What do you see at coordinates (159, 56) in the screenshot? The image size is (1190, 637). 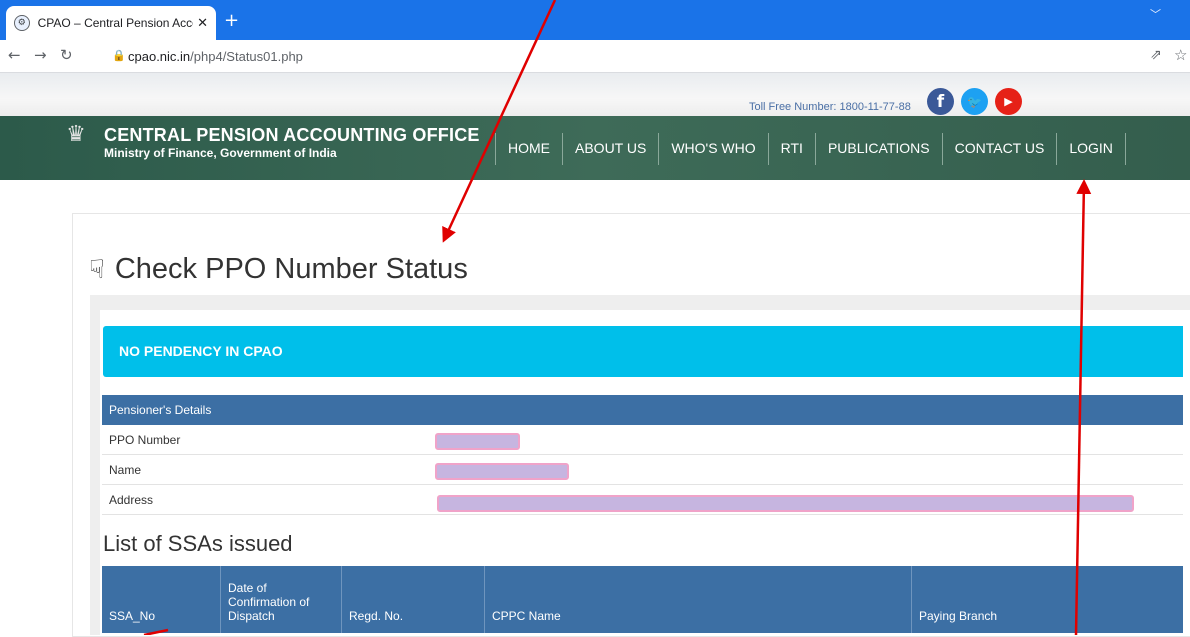 I see `url-domain: cpao.nic.in` at bounding box center [159, 56].